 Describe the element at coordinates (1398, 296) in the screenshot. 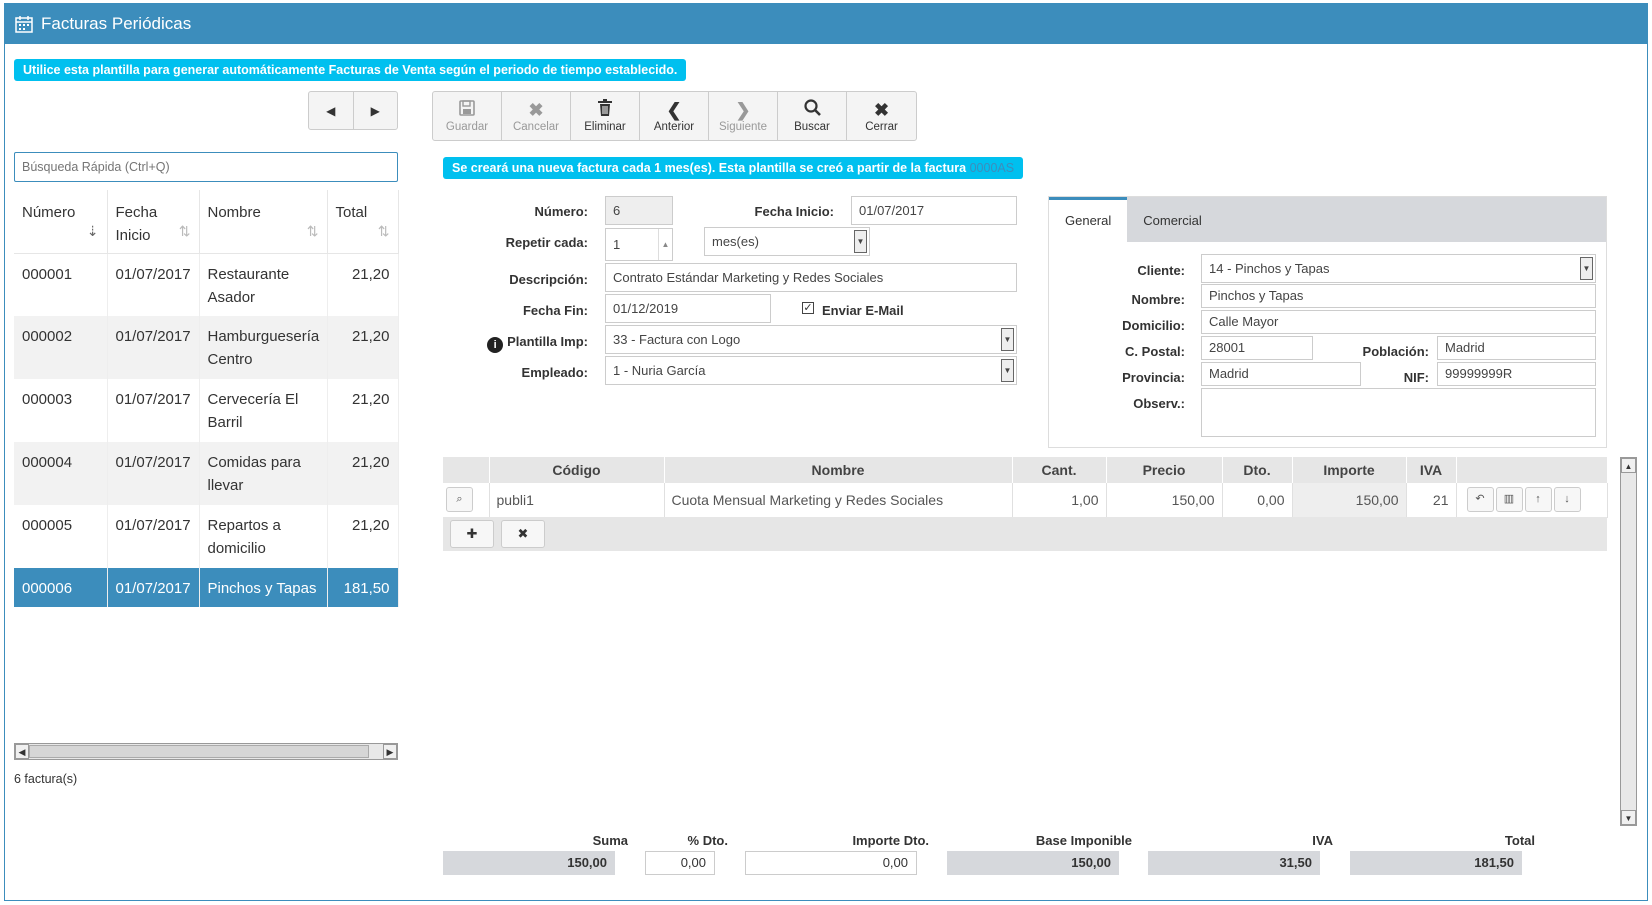

I see `nombre-field: Pinchos y Tapas` at that location.